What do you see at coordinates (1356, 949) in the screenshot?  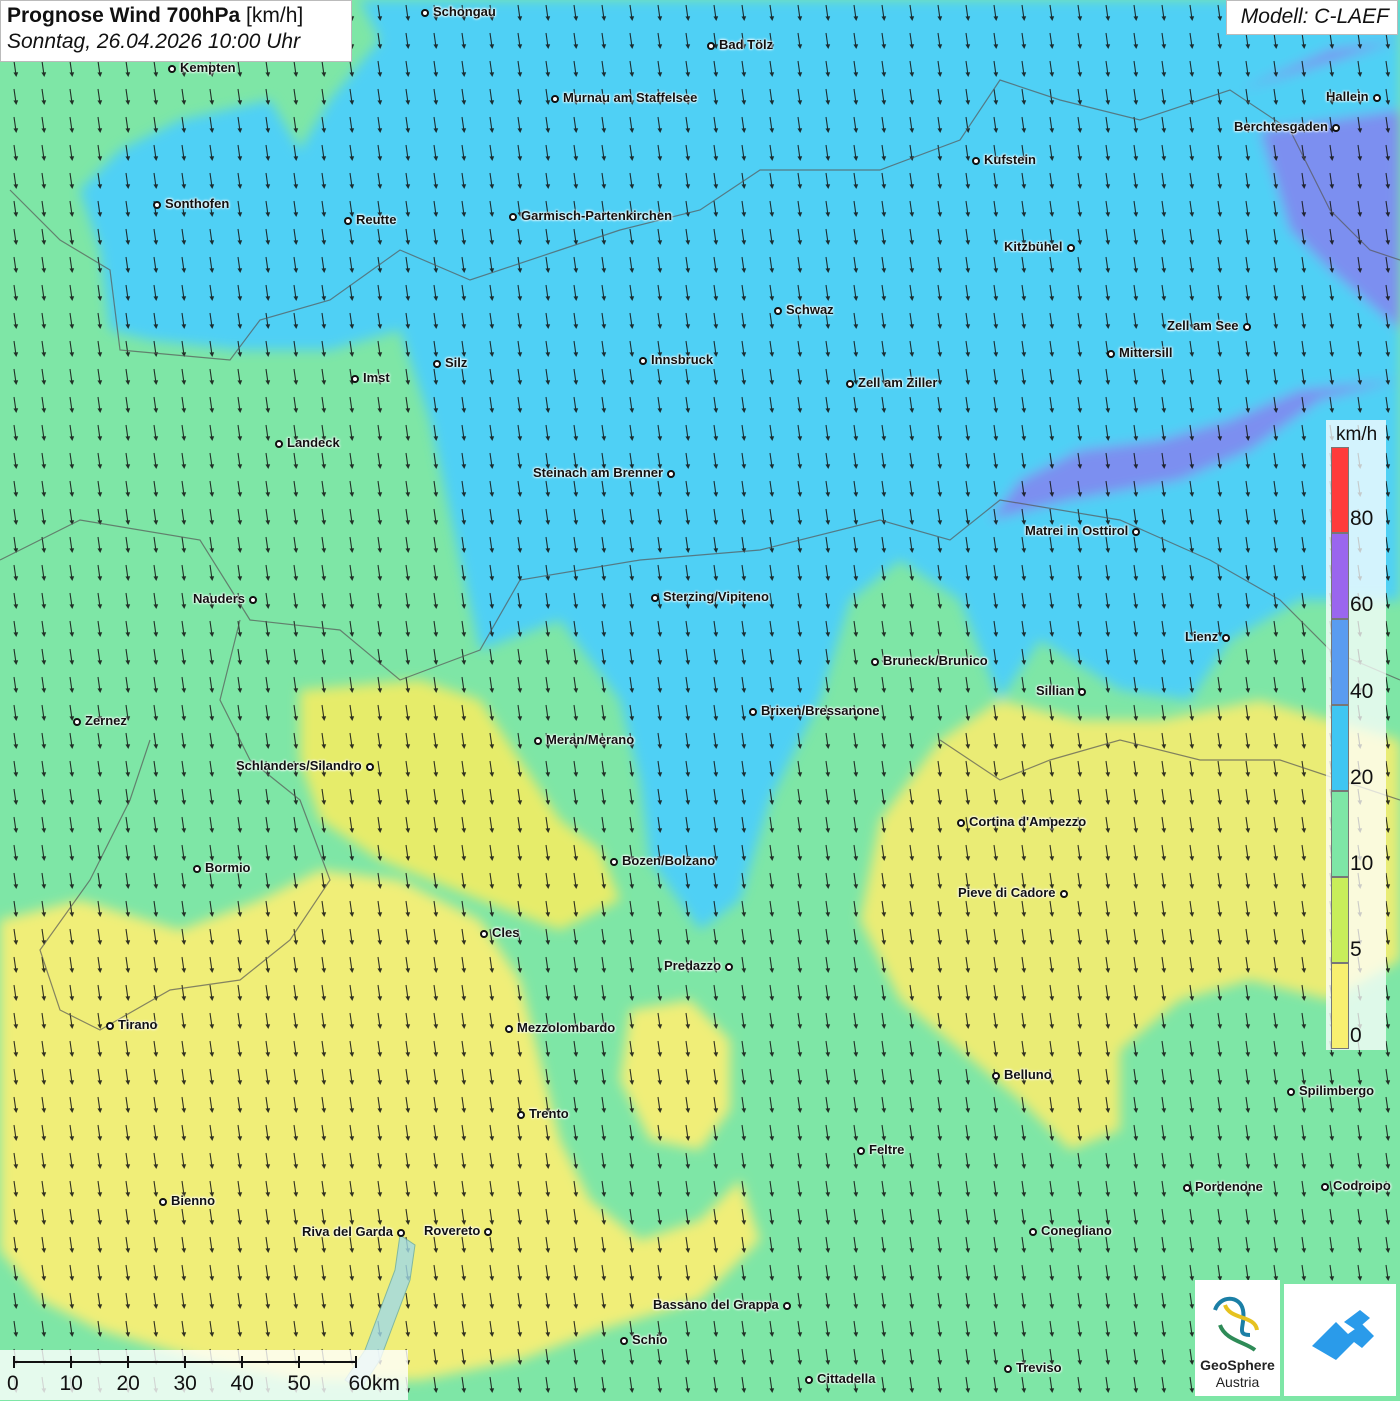 I see `legend-tick-label: 5` at bounding box center [1356, 949].